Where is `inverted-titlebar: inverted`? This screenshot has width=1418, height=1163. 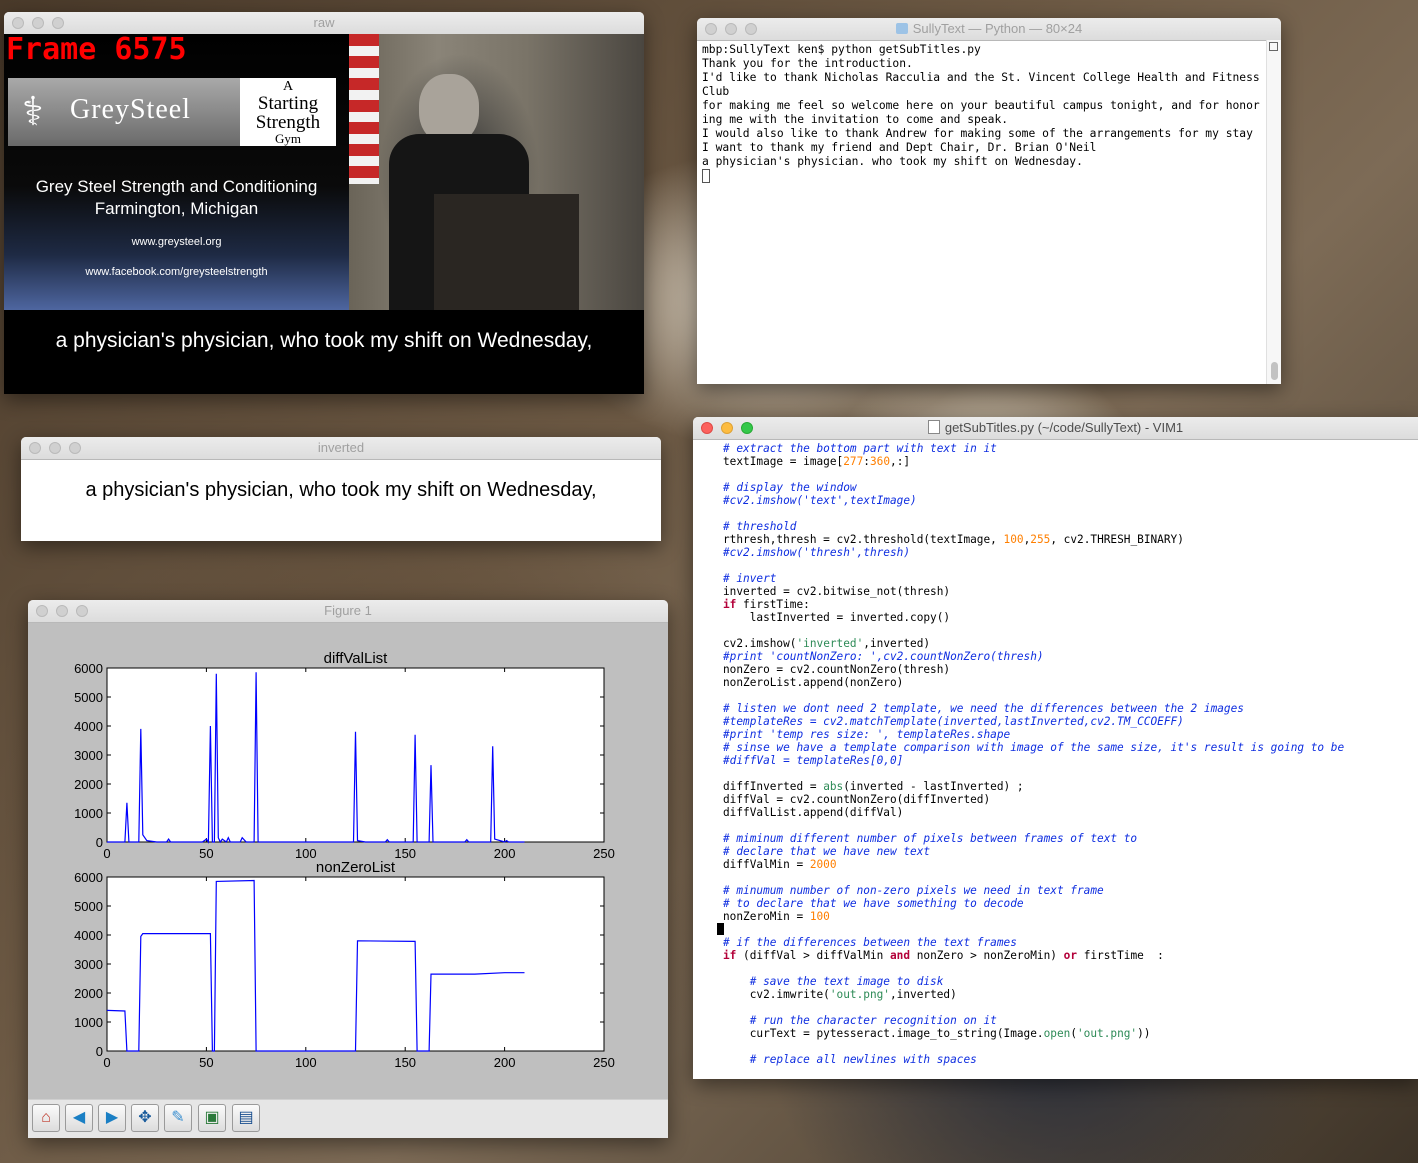 inverted-titlebar: inverted is located at coordinates (341, 448).